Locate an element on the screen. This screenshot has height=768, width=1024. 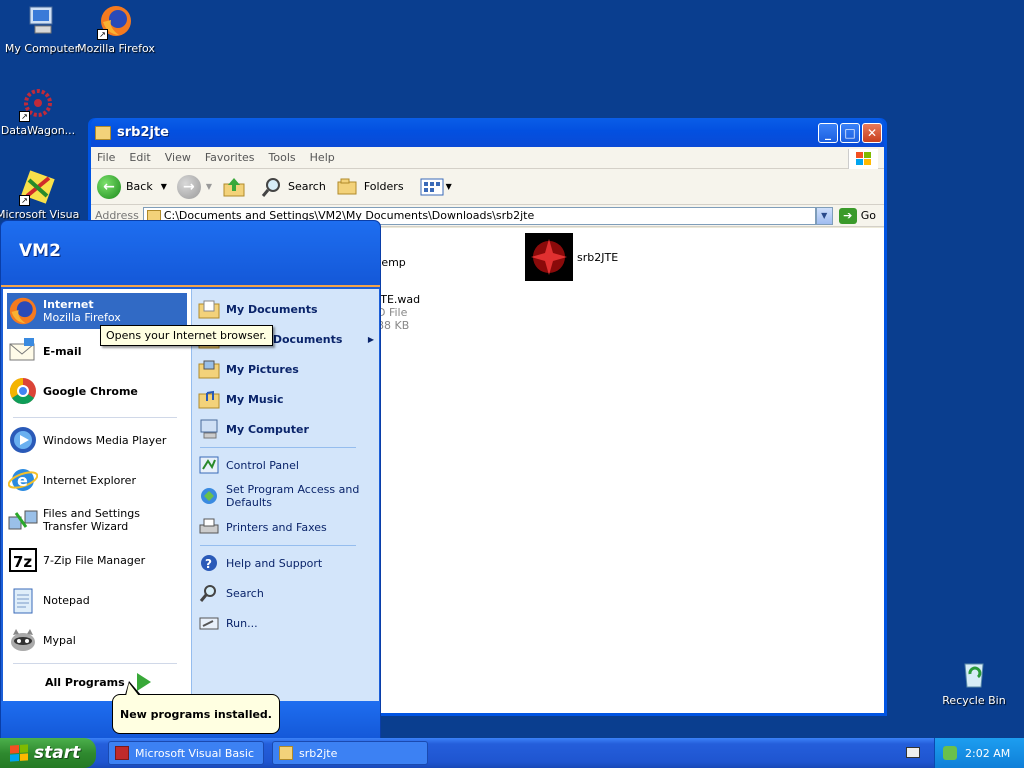
taskbar-button-srb2jte: srb2jte is located at coordinates (350, 753).